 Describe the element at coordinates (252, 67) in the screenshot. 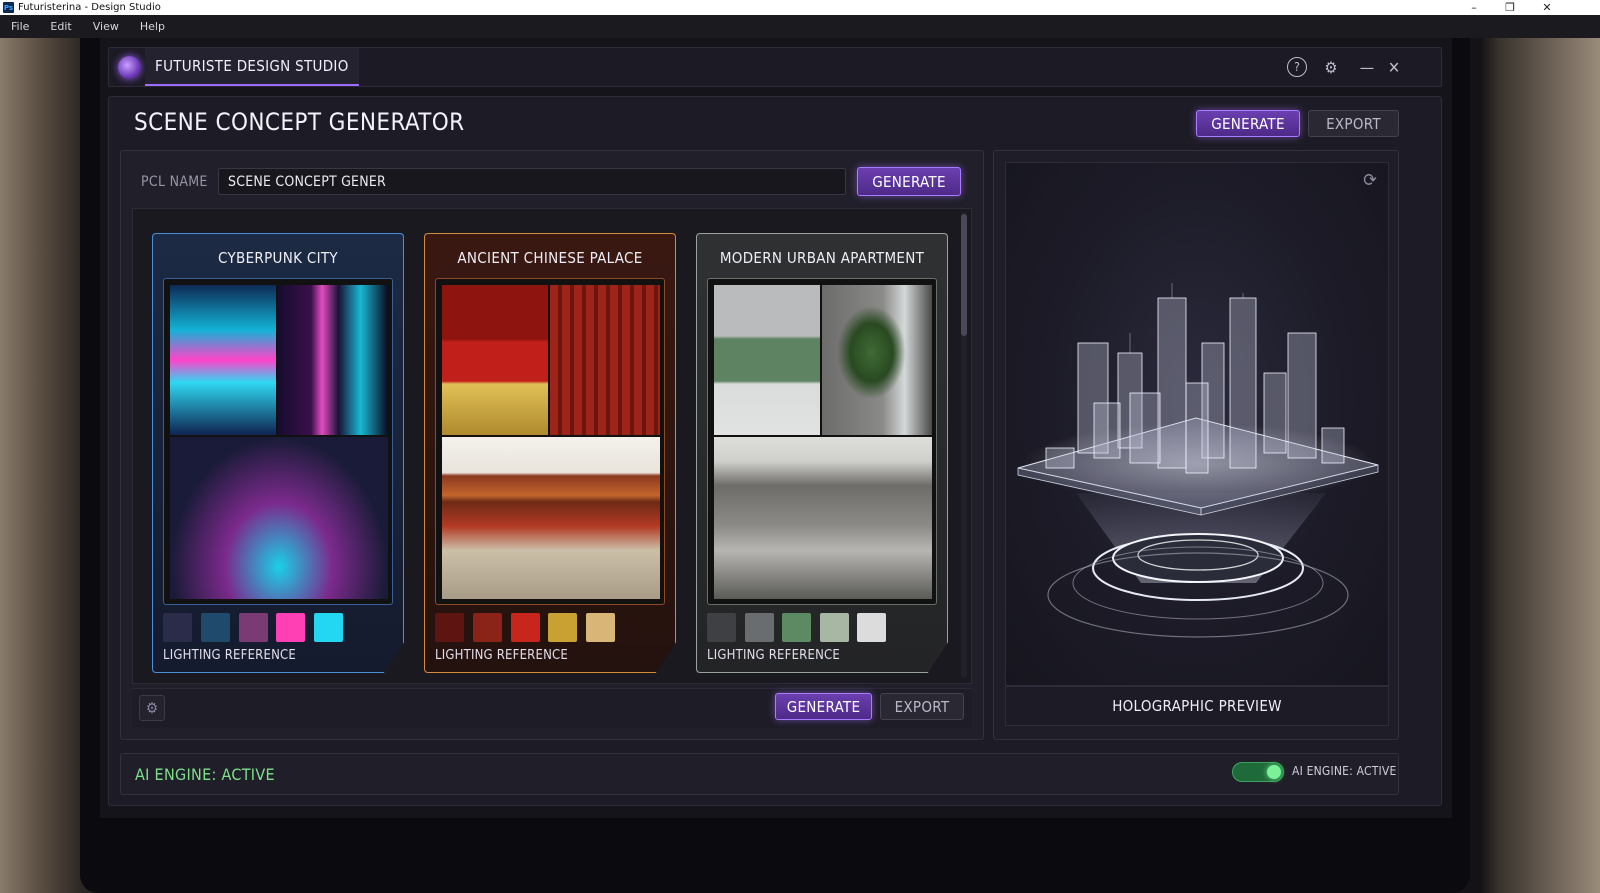

I see `tab-design-studio: FUTURISTE DESIGN STUDIO` at that location.